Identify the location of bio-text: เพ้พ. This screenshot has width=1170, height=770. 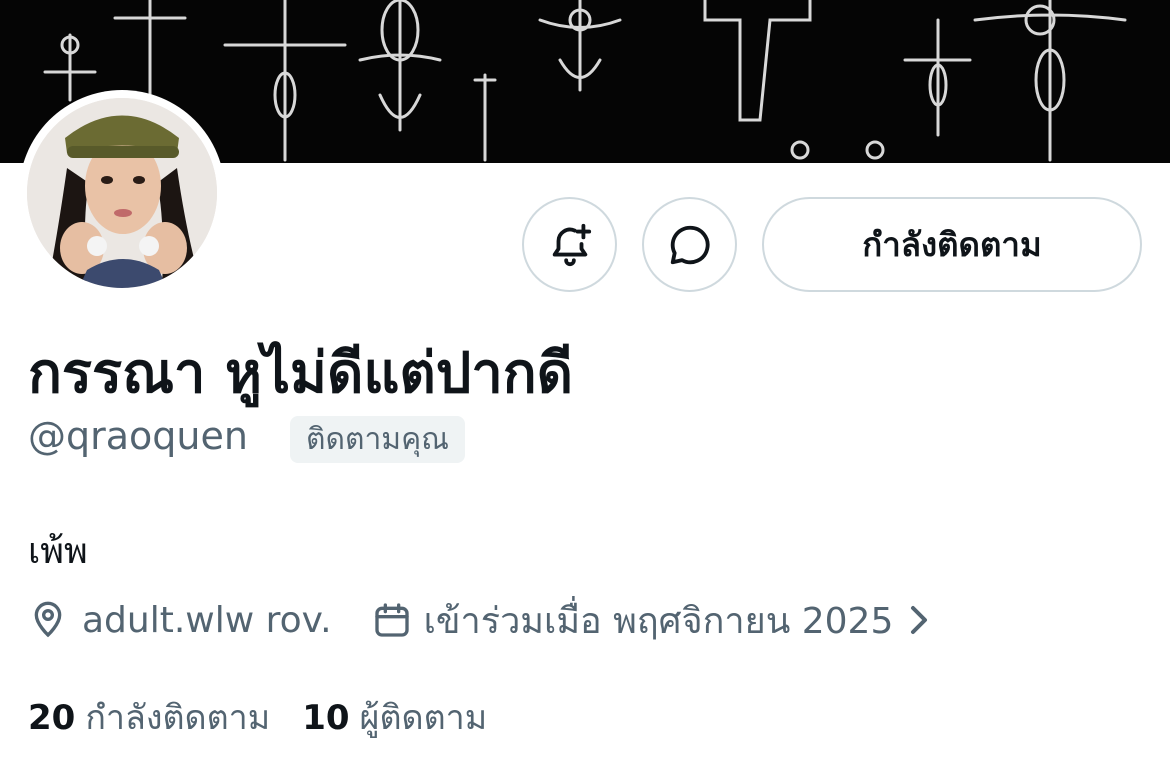
(58, 551).